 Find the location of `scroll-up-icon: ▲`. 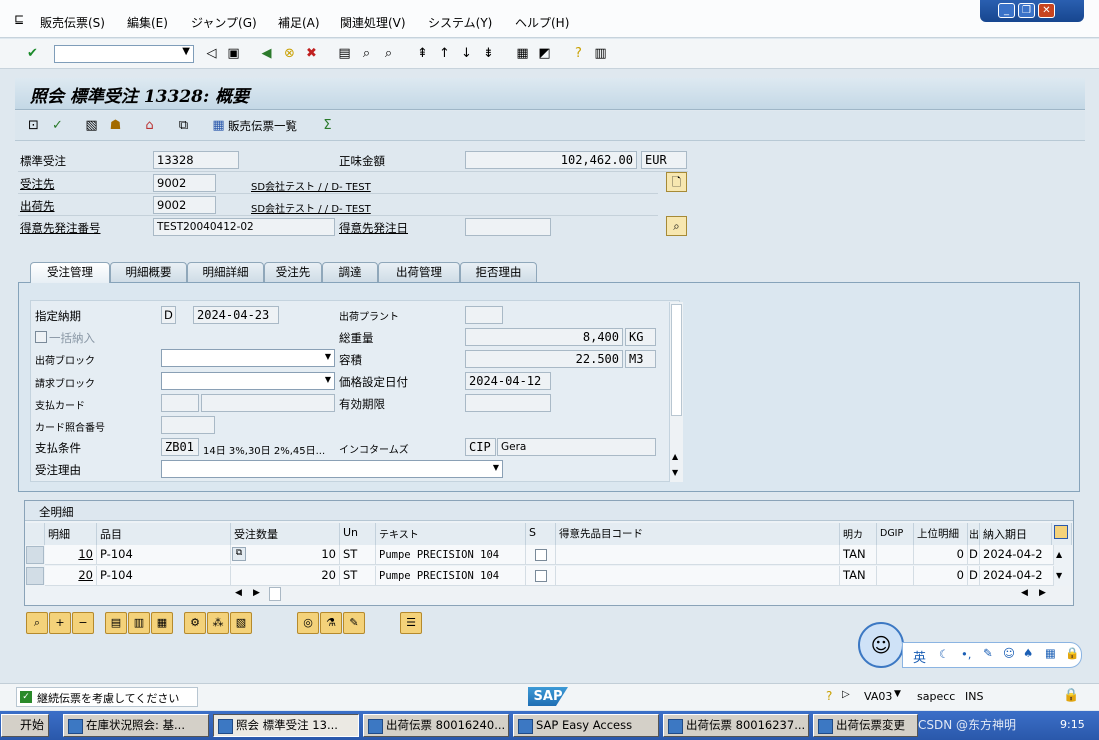

scroll-up-icon: ▲ is located at coordinates (675, 456).